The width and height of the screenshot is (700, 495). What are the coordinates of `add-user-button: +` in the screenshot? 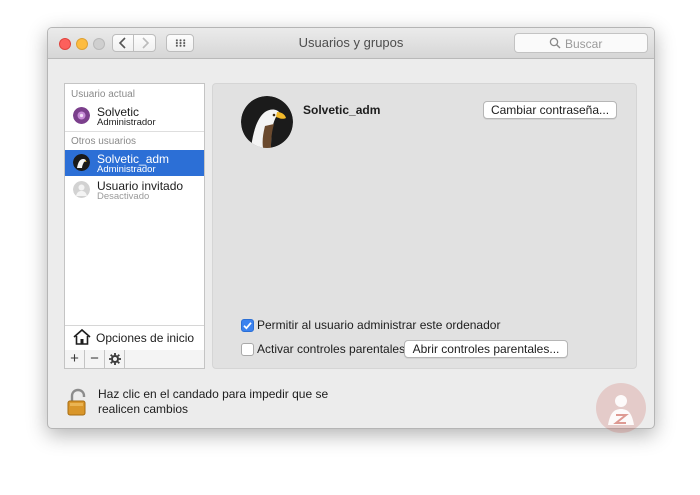 It's located at (75, 359).